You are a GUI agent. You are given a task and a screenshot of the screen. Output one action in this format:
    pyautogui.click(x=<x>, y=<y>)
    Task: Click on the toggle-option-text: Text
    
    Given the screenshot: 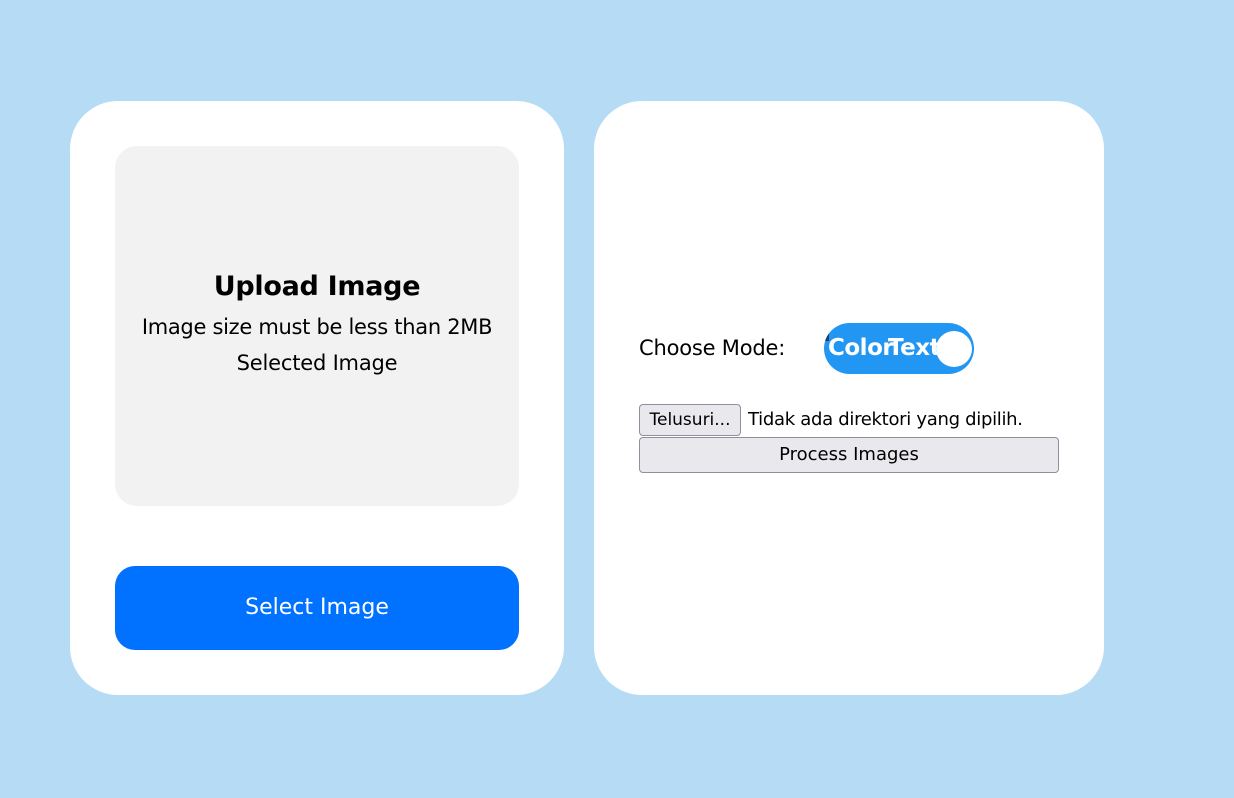 What is the action you would take?
    pyautogui.click(x=914, y=348)
    